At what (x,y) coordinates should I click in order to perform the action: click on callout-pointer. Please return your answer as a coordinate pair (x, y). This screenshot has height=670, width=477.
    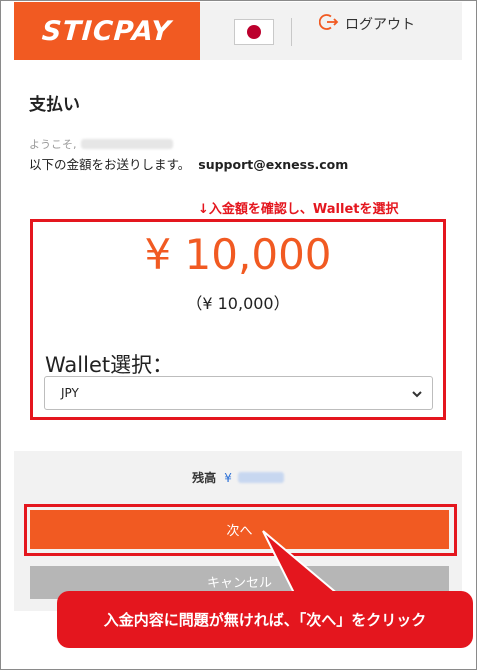
    Looking at the image, I should click on (302, 563).